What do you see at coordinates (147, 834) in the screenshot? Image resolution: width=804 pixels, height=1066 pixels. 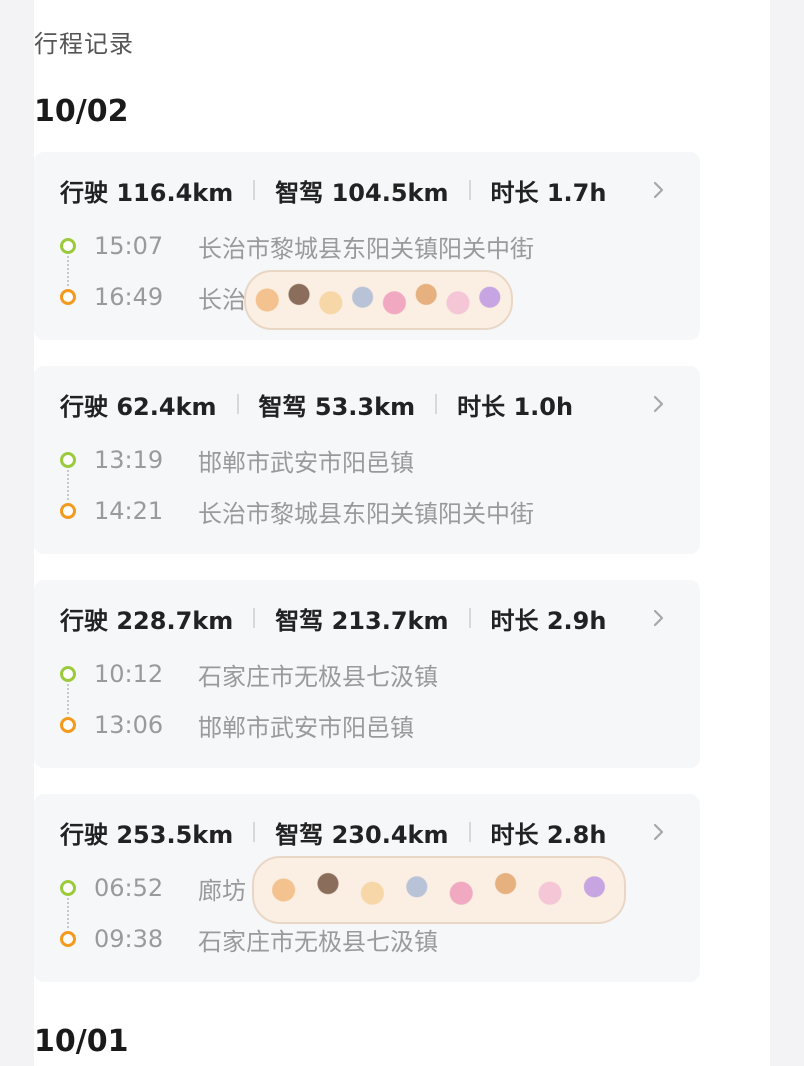 I see `drive-distance: 行驶 253.5km` at bounding box center [147, 834].